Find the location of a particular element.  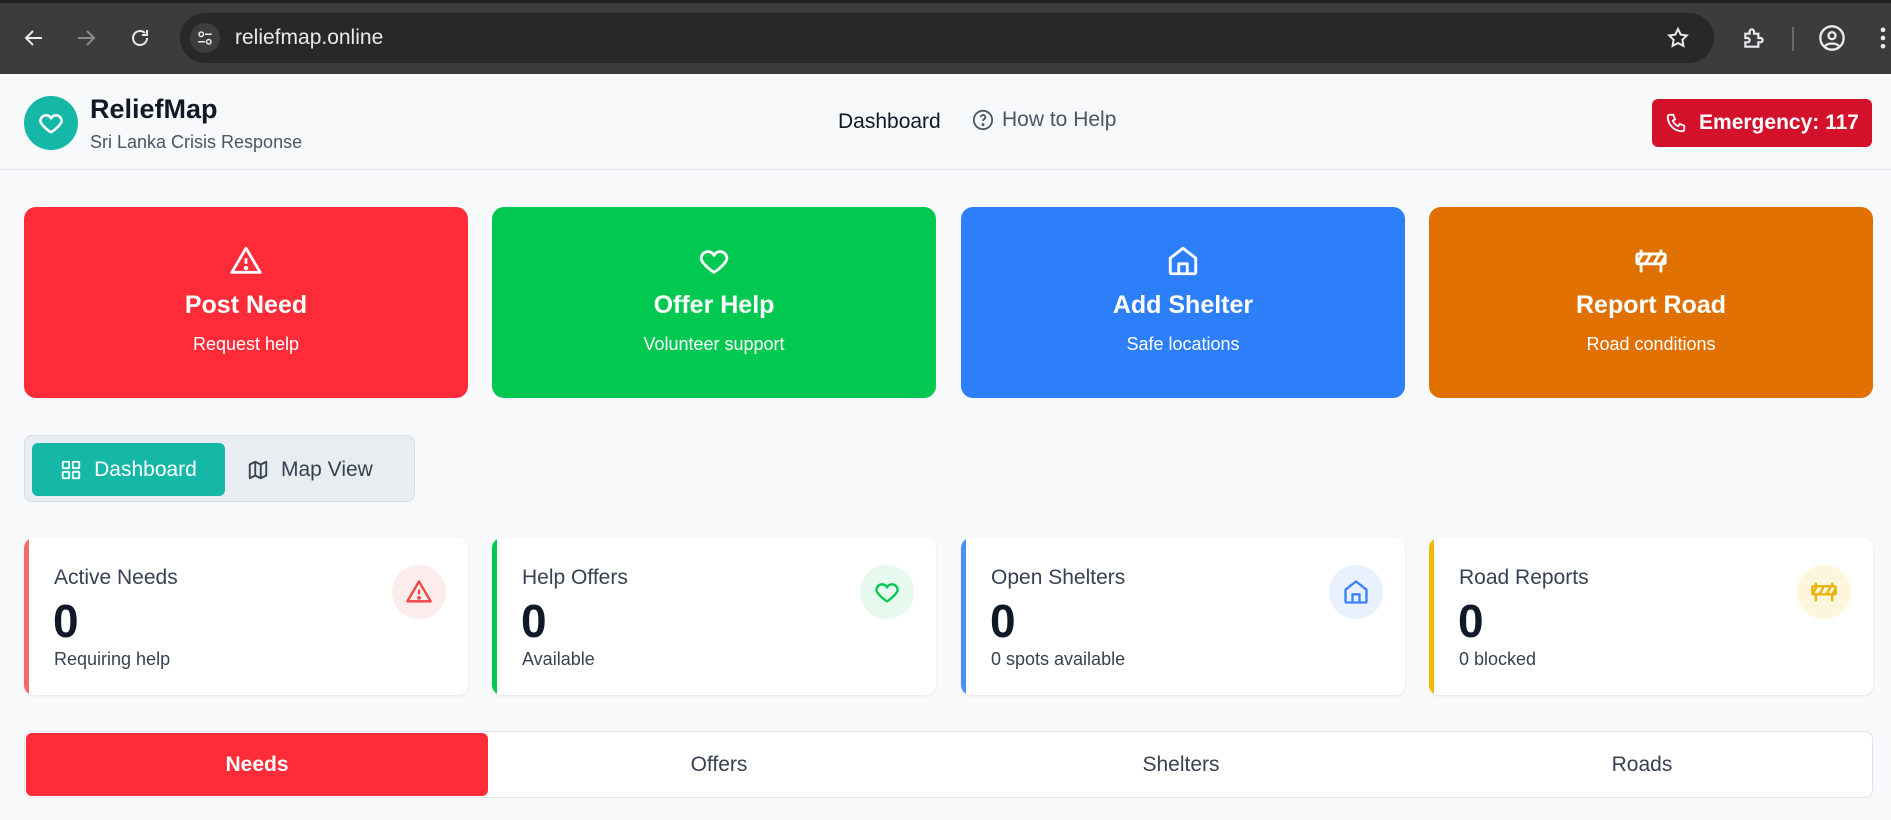

address-bar: reliefmap.online is located at coordinates (947, 38).